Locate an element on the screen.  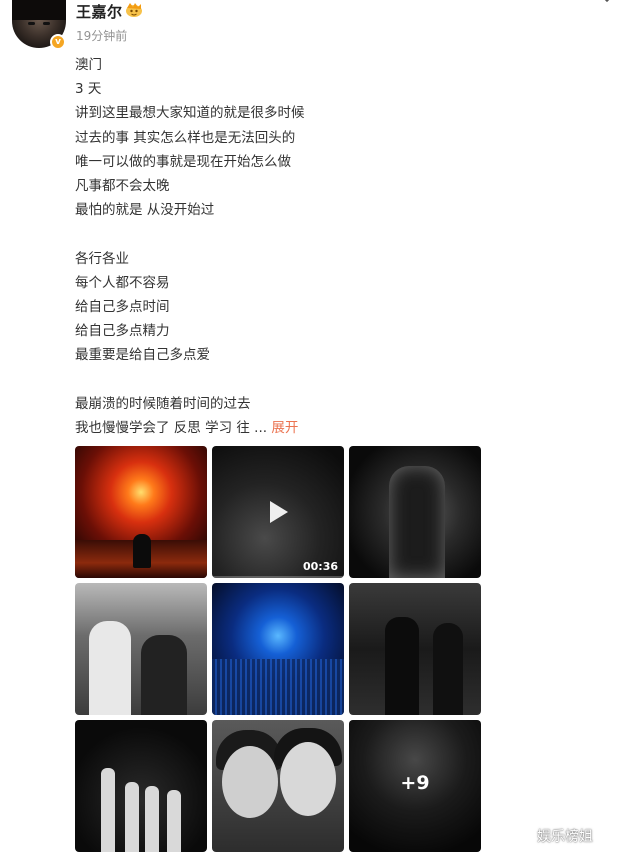
post-last-line: 我也慢慢学会了 反思 学习 往 ... 展开 is located at coordinates (285, 428).